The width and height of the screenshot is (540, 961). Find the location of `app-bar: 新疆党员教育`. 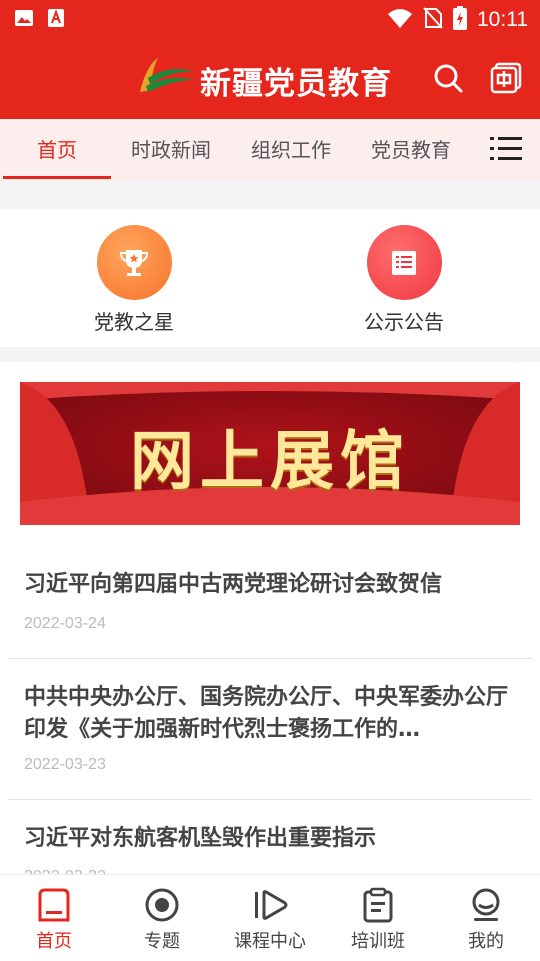

app-bar: 新疆党员教育 is located at coordinates (270, 77).